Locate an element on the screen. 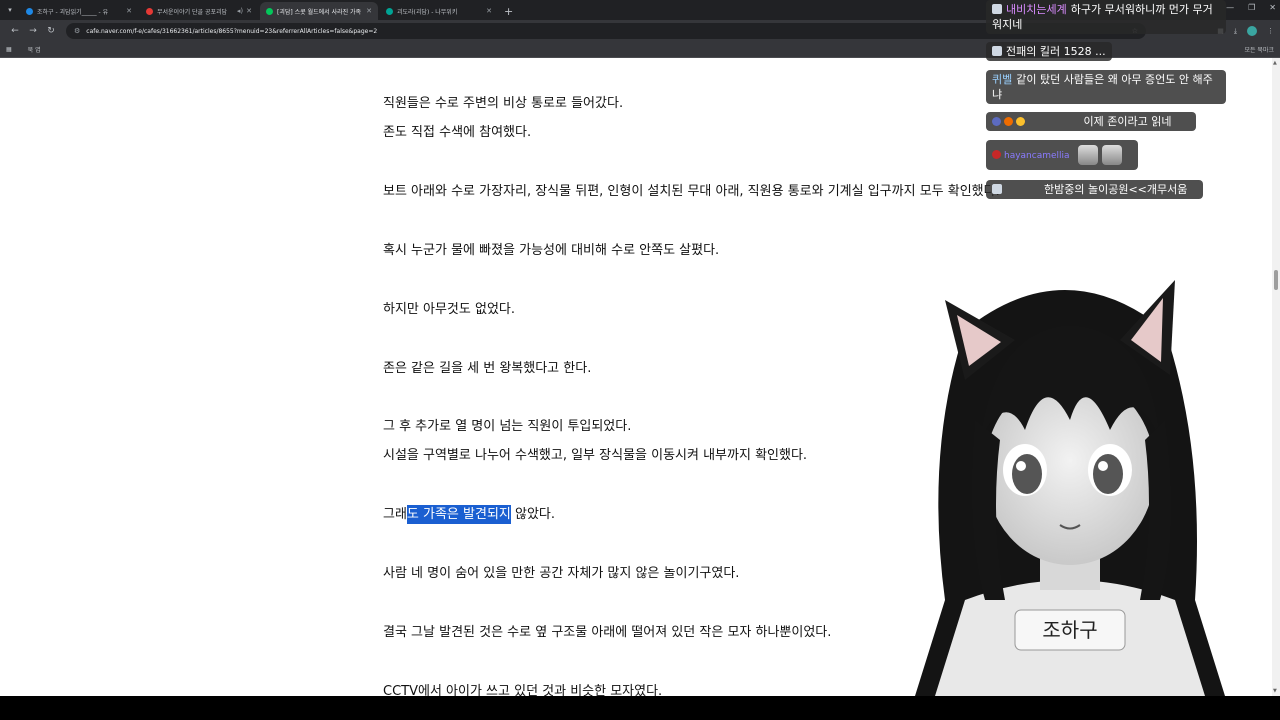 The height and width of the screenshot is (720, 1280). chat-nick: 내비치는세계 is located at coordinates (1036, 9).